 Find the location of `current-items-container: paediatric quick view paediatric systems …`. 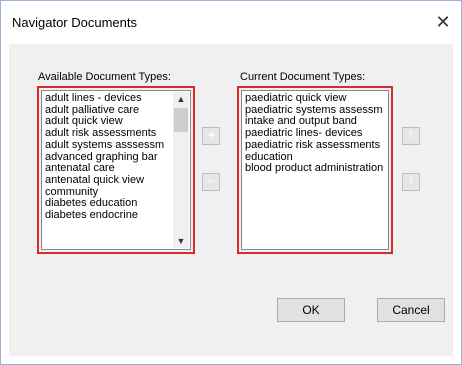

current-items-container: paediatric quick view paediatric systems … is located at coordinates (315, 170).